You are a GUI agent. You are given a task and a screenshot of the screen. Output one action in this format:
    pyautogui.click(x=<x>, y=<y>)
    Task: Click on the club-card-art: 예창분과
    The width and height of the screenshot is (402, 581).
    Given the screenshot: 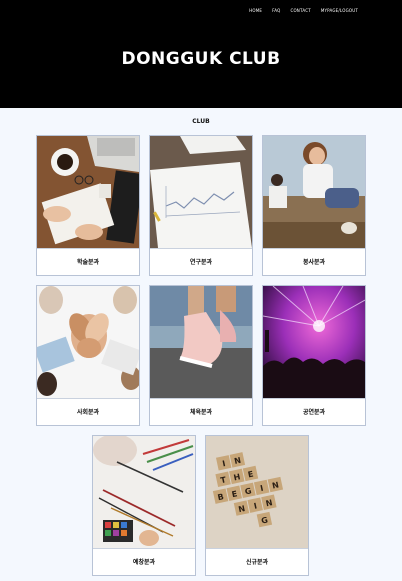 What is the action you would take?
    pyautogui.click(x=144, y=505)
    